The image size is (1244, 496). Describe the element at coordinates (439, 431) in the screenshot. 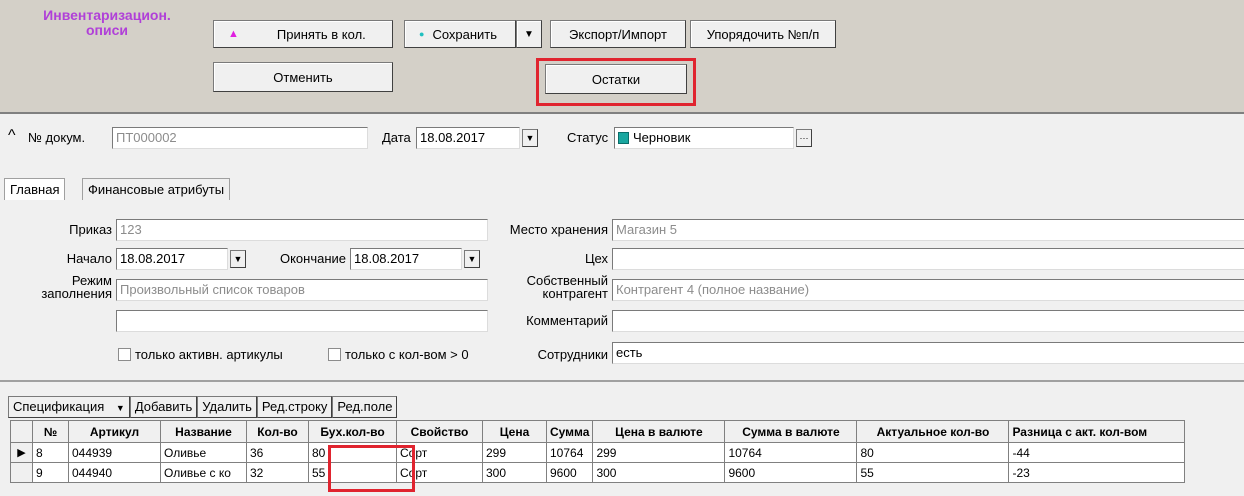

I see `column-header: Свойство` at that location.